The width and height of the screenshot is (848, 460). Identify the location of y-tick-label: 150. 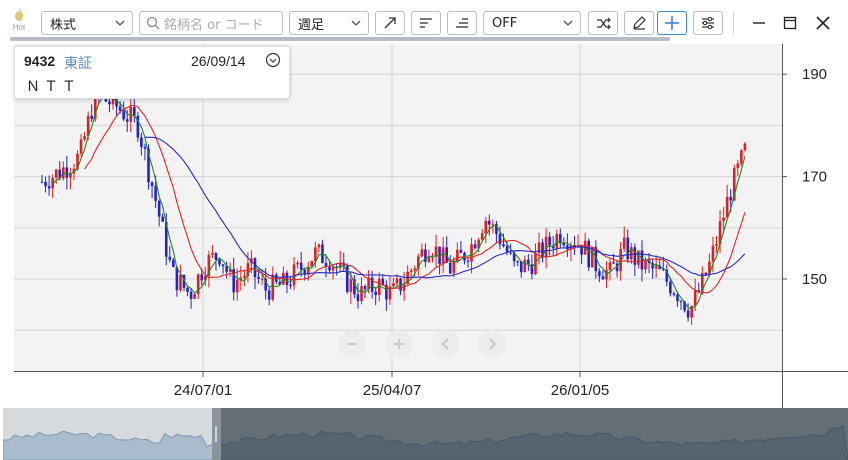
(814, 279).